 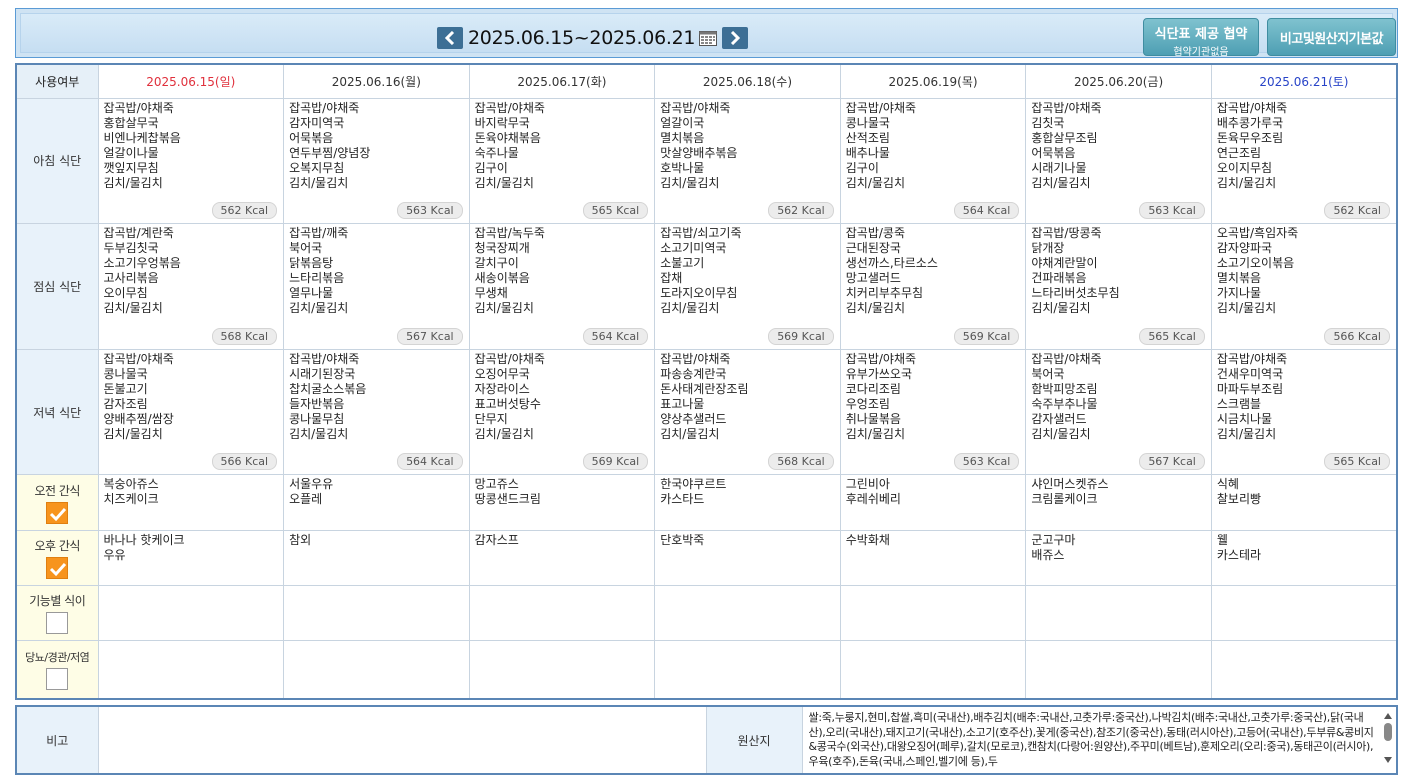 I want to click on meal-plan-agreement-button: 식단표 제공 협약 협약기관없음, so click(x=1201, y=38).